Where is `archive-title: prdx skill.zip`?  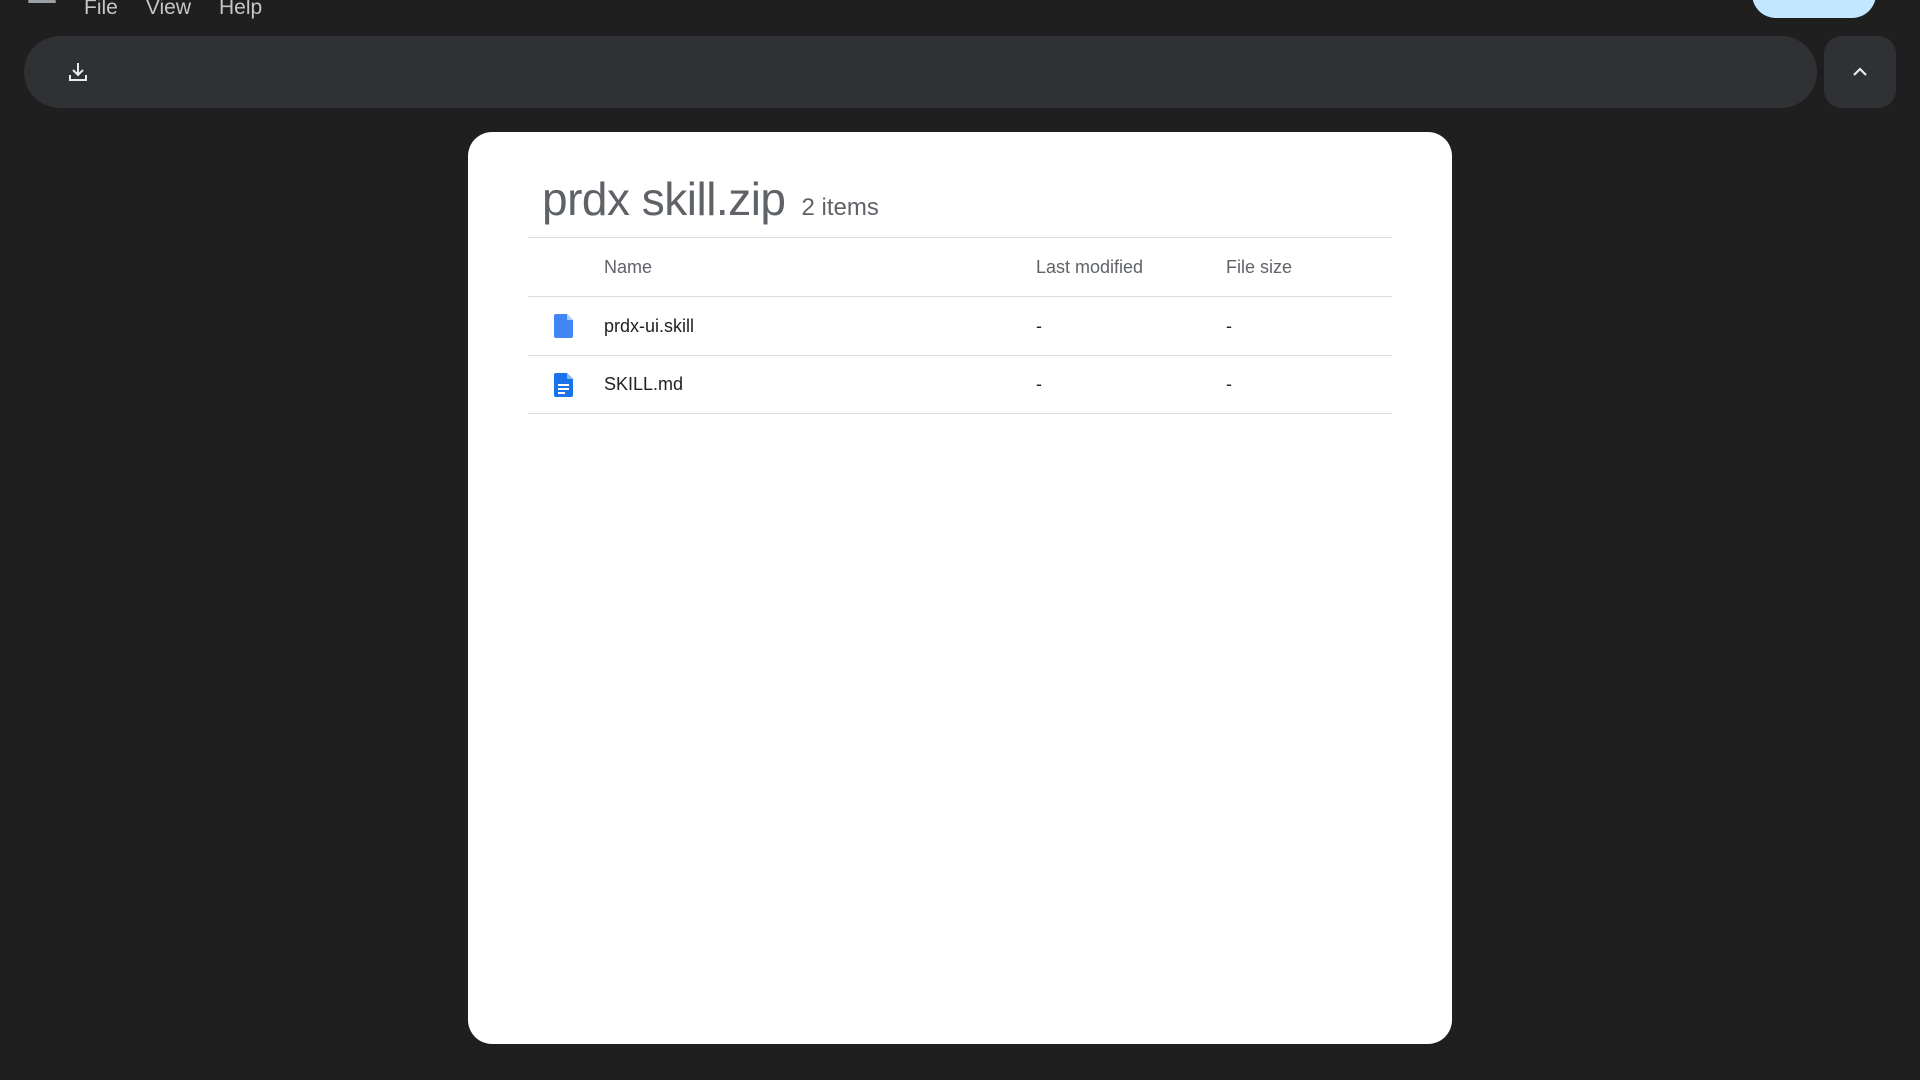 archive-title: prdx skill.zip is located at coordinates (664, 199).